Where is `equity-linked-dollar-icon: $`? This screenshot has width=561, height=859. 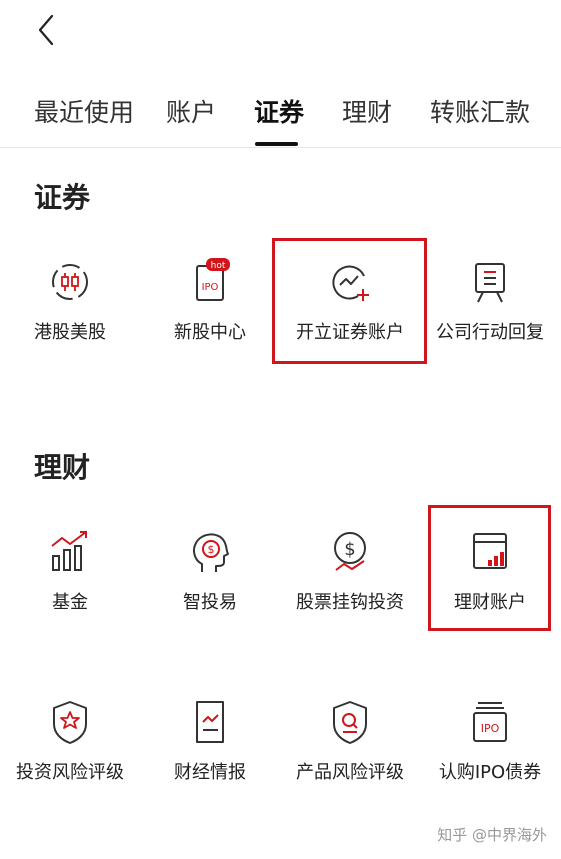
equity-linked-dollar-icon: $ is located at coordinates (350, 551).